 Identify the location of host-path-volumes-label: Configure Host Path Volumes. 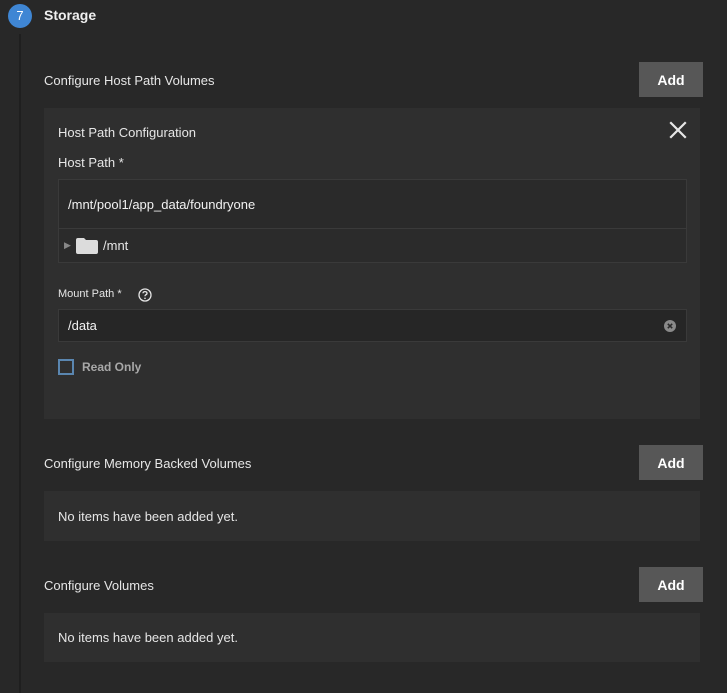
(129, 80).